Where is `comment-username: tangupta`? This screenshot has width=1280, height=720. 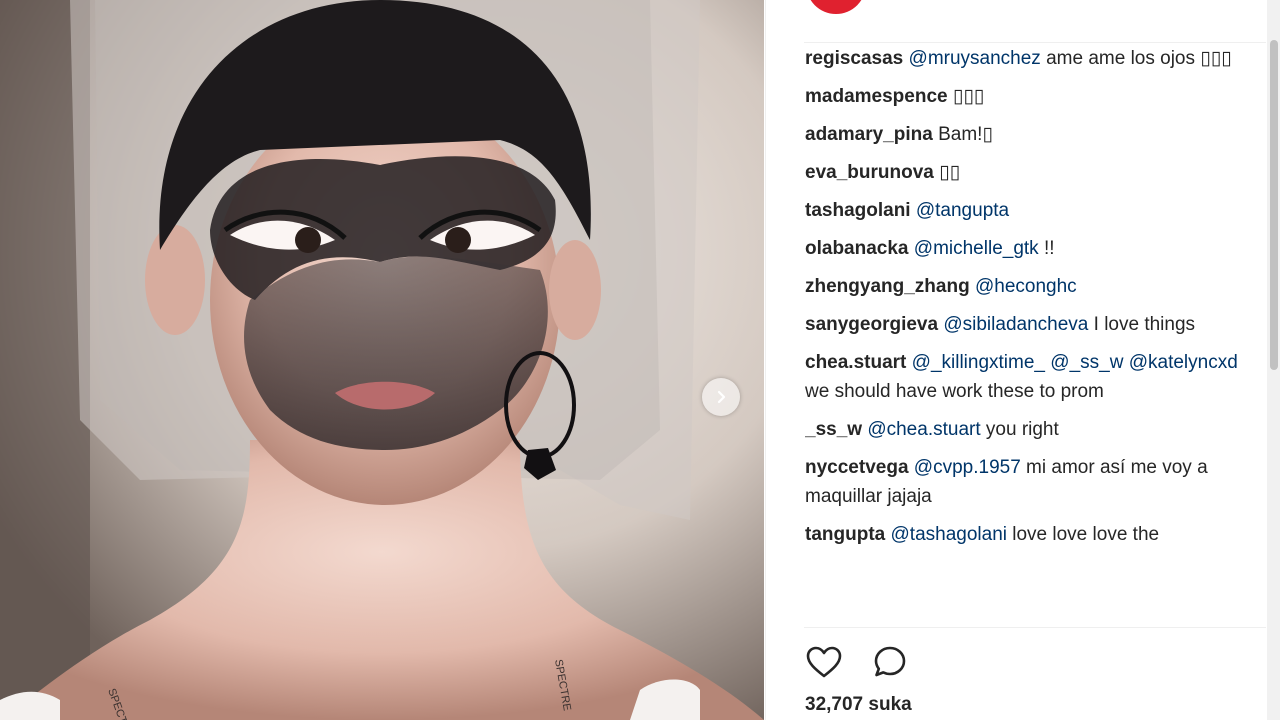
comment-username: tangupta is located at coordinates (845, 534).